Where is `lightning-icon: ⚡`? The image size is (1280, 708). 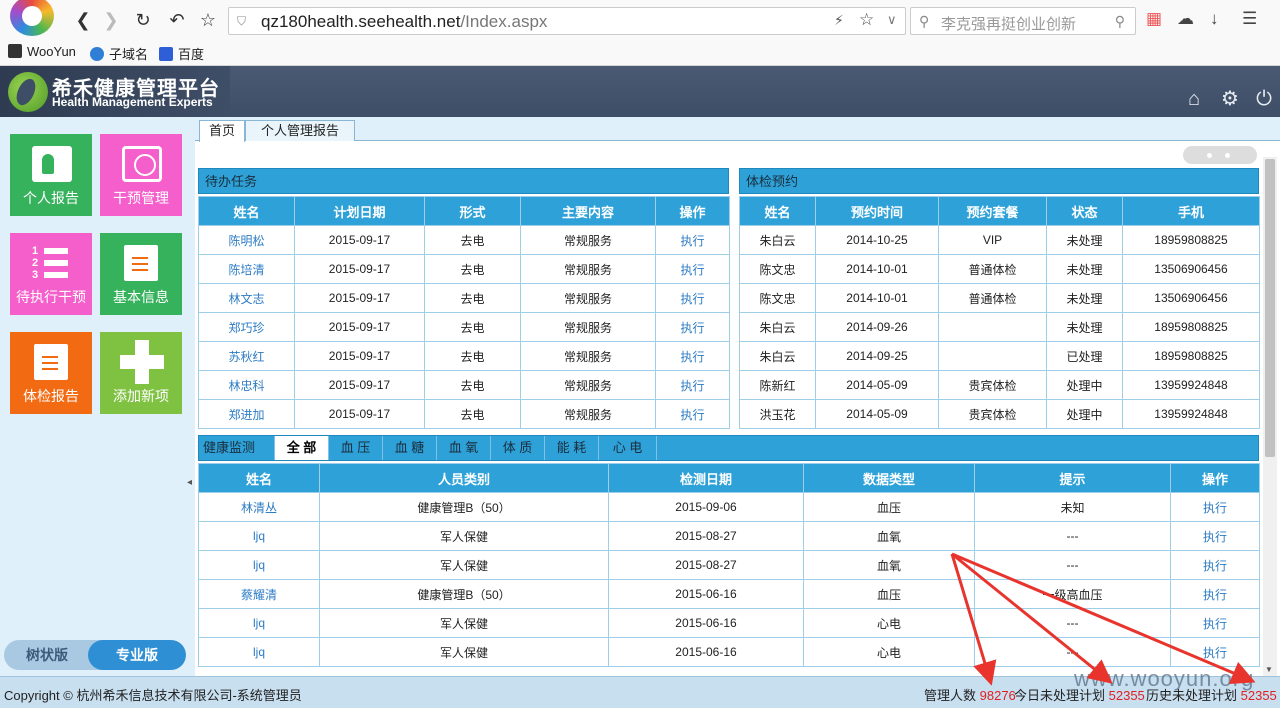 lightning-icon: ⚡ is located at coordinates (839, 20).